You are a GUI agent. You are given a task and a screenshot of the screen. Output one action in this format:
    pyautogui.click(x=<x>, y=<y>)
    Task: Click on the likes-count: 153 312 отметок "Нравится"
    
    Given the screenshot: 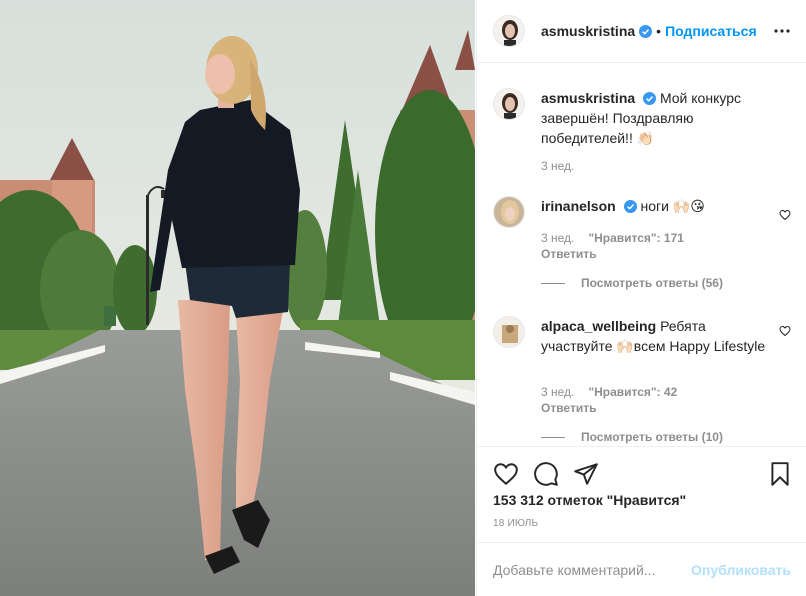 What is the action you would take?
    pyautogui.click(x=589, y=500)
    